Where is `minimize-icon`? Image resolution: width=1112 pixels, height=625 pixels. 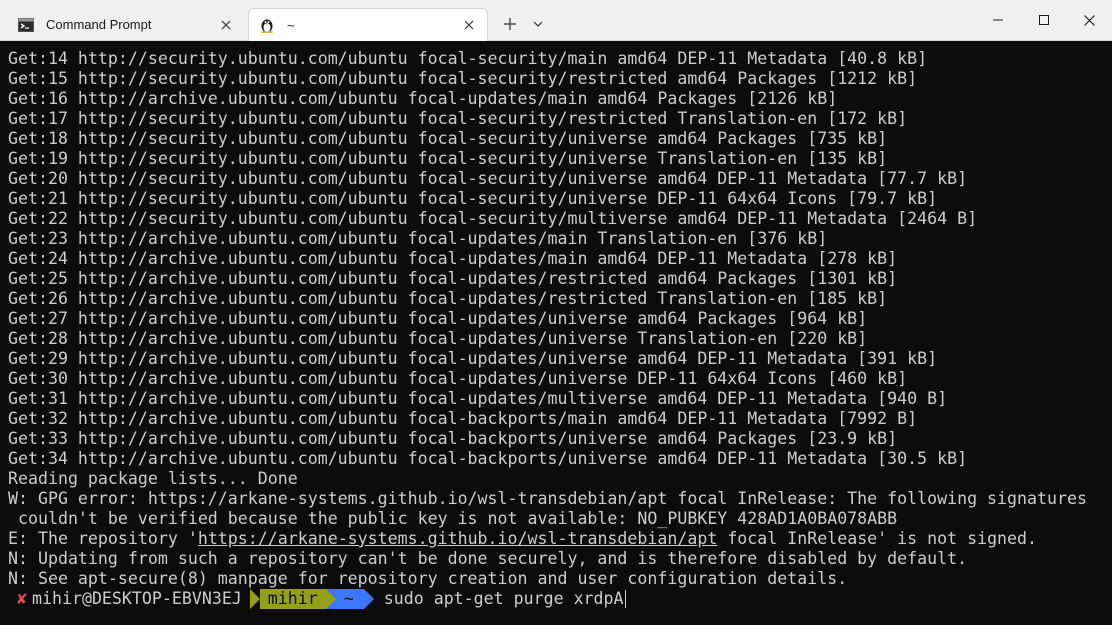 minimize-icon is located at coordinates (998, 20).